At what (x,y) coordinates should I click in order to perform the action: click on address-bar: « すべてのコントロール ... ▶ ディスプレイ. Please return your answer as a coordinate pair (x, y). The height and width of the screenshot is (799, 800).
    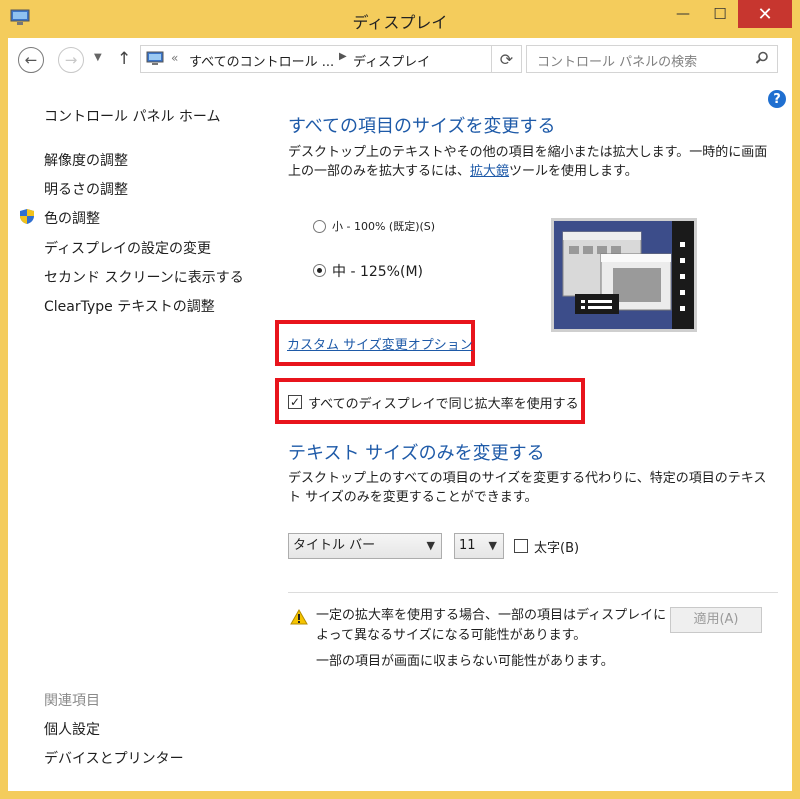
    Looking at the image, I should click on (316, 59).